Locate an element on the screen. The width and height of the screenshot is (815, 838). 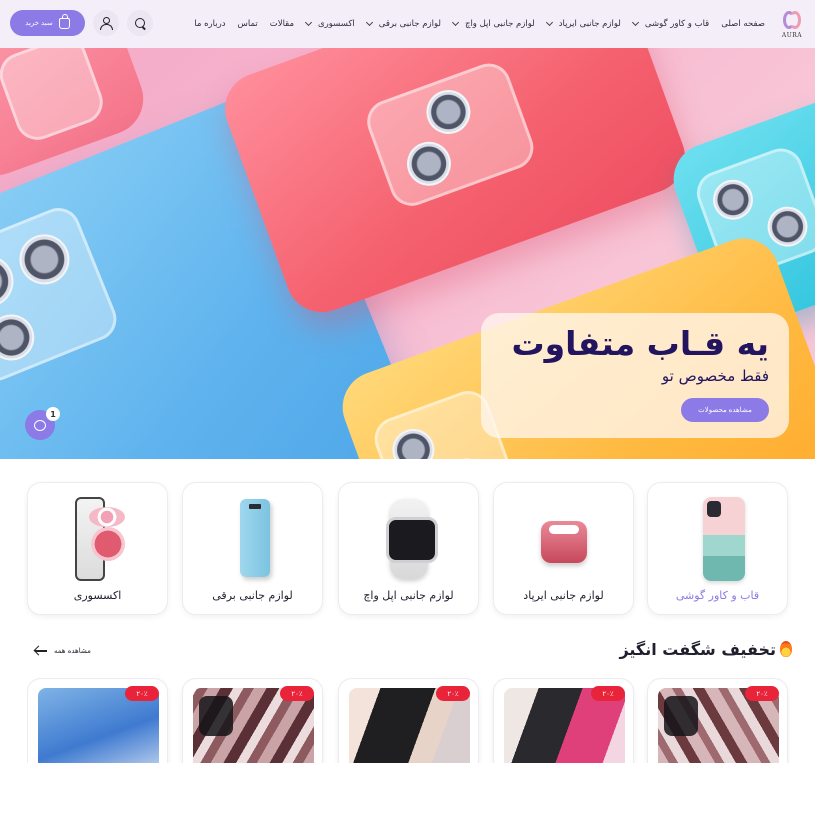
nav-label: لوازم جانبی برقی is located at coordinates (409, 24).